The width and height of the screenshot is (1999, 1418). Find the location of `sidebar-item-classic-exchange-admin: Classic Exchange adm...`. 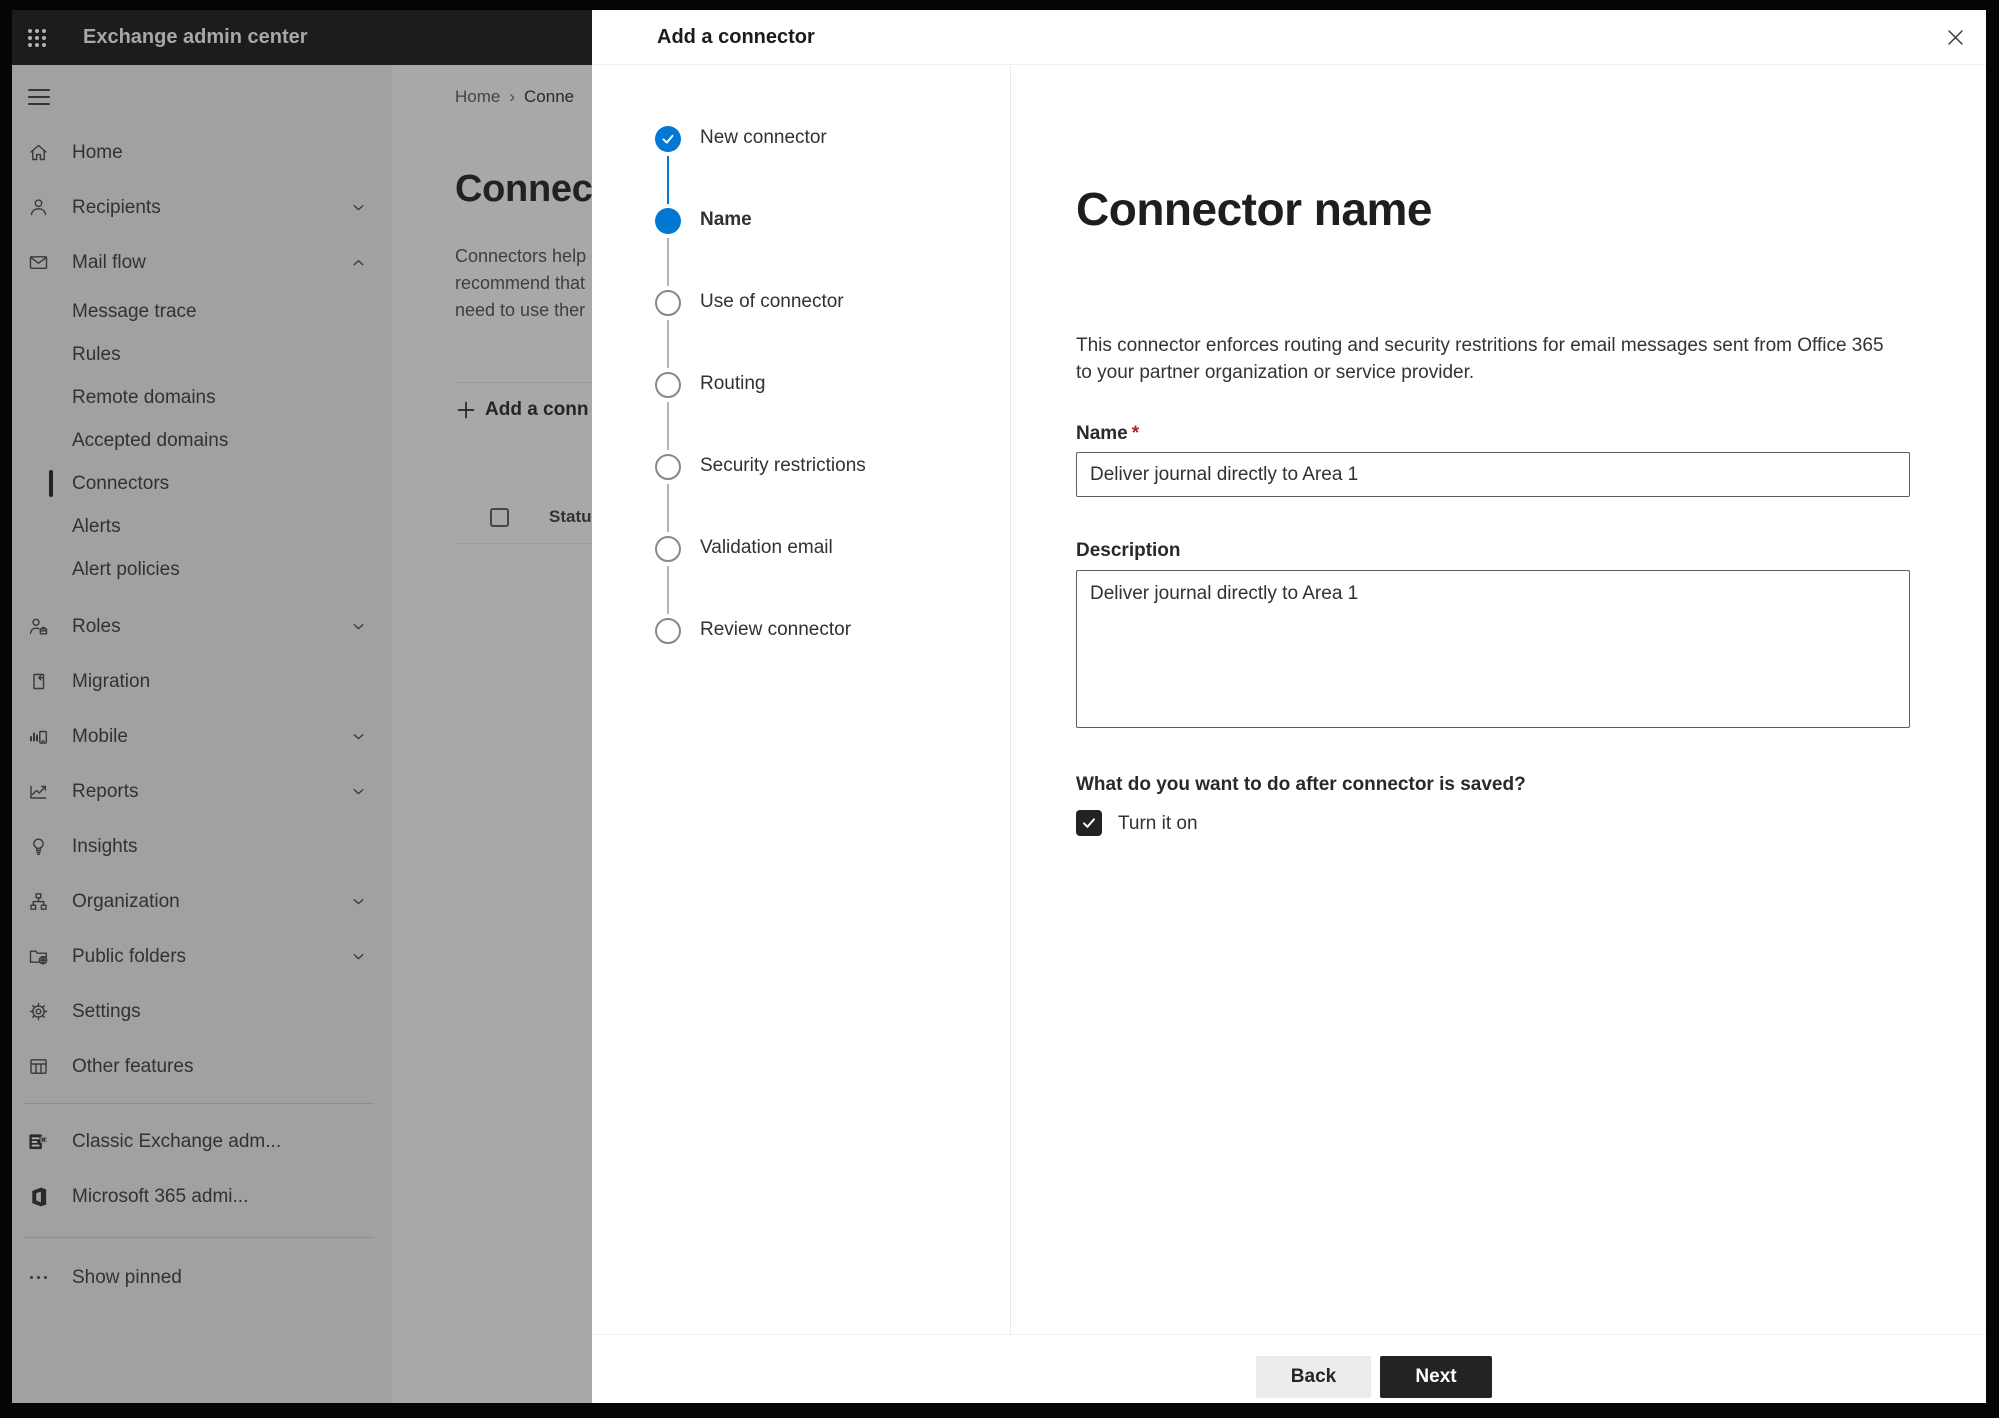

sidebar-item-classic-exchange-admin: Classic Exchange adm... is located at coordinates (202, 1141).